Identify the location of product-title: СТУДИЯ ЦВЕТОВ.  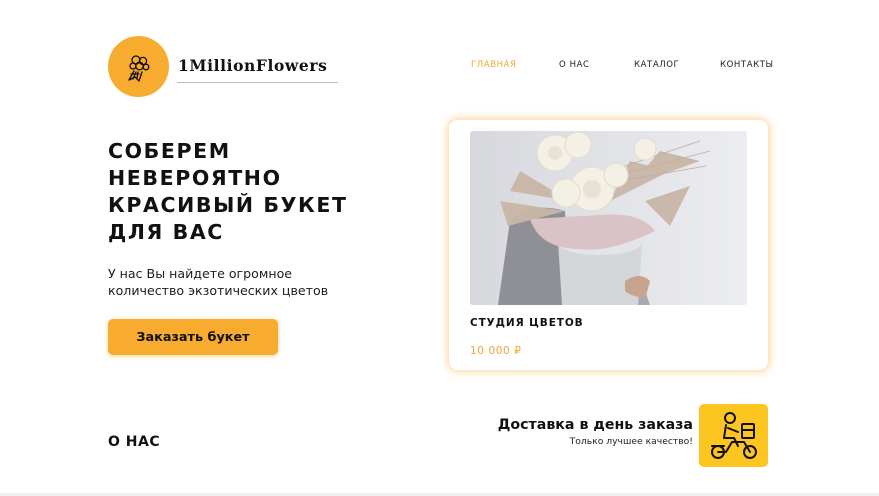
(527, 323).